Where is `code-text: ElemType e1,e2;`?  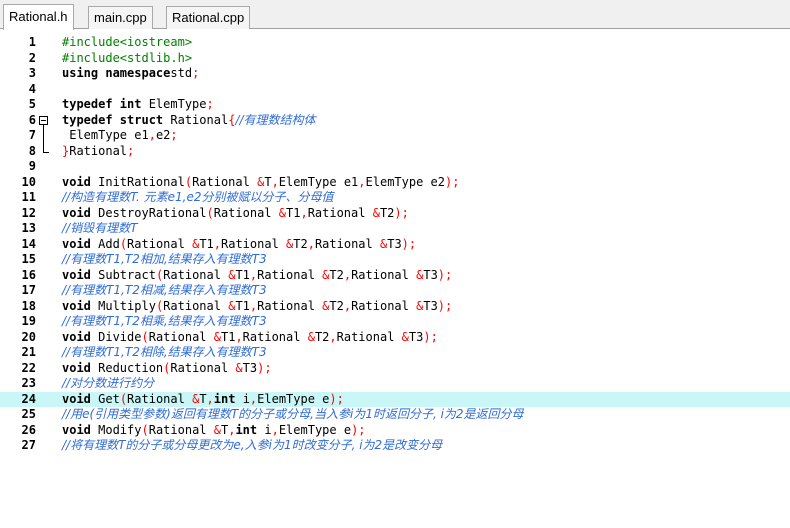
code-text: ElemType e1,e2; is located at coordinates (120, 136).